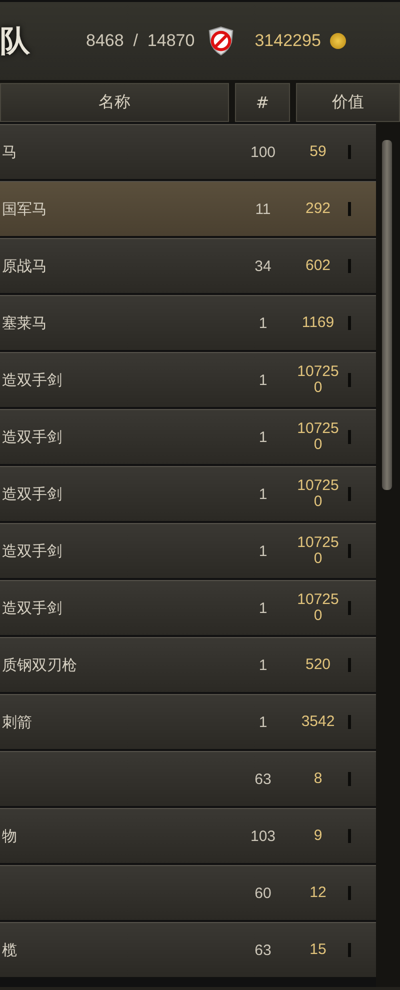 Image resolution: width=400 pixels, height=990 pixels. Describe the element at coordinates (114, 102) in the screenshot. I see `column-header: 名称` at that location.